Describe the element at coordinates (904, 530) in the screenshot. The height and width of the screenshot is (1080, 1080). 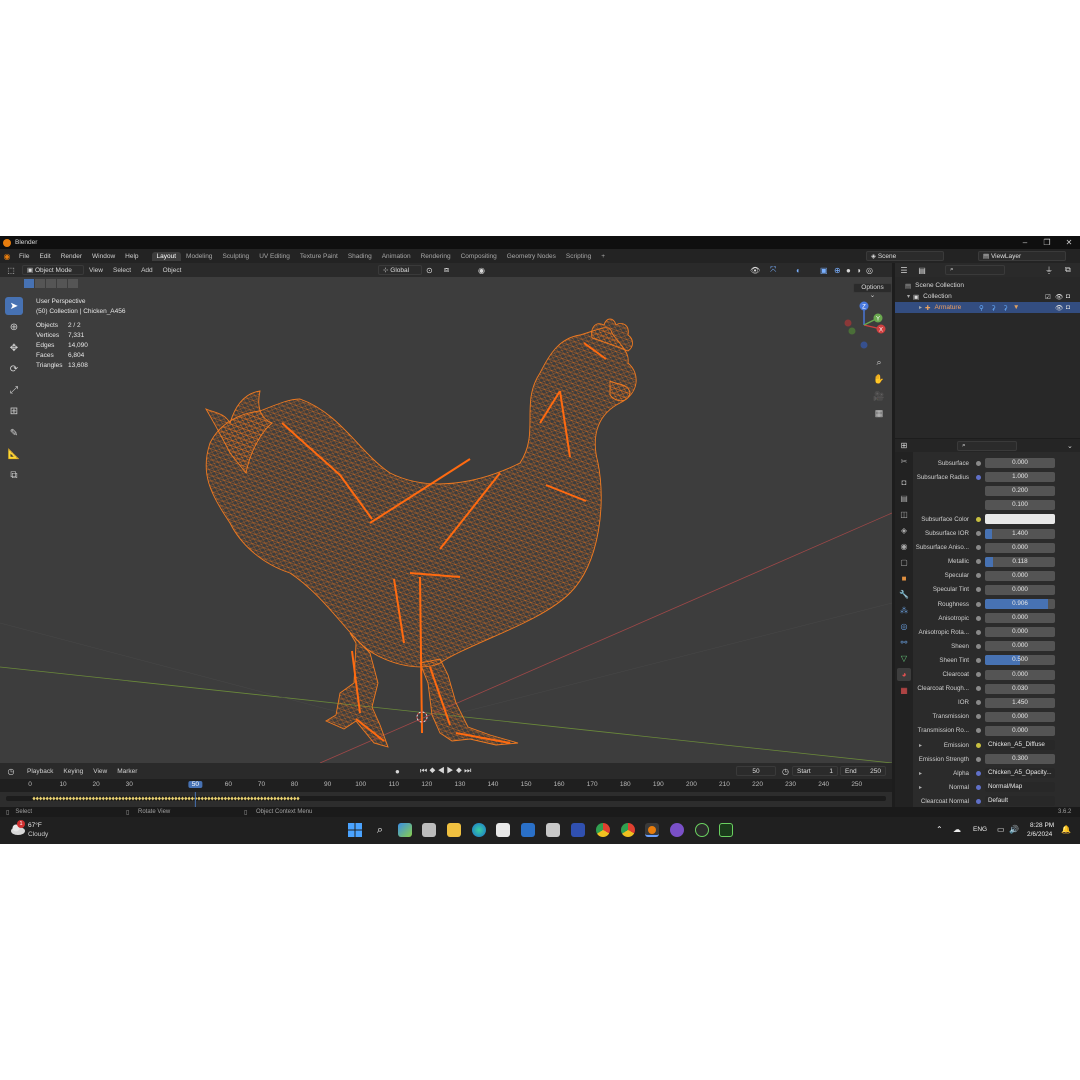
I see `scene-tab-icon: ◈` at that location.